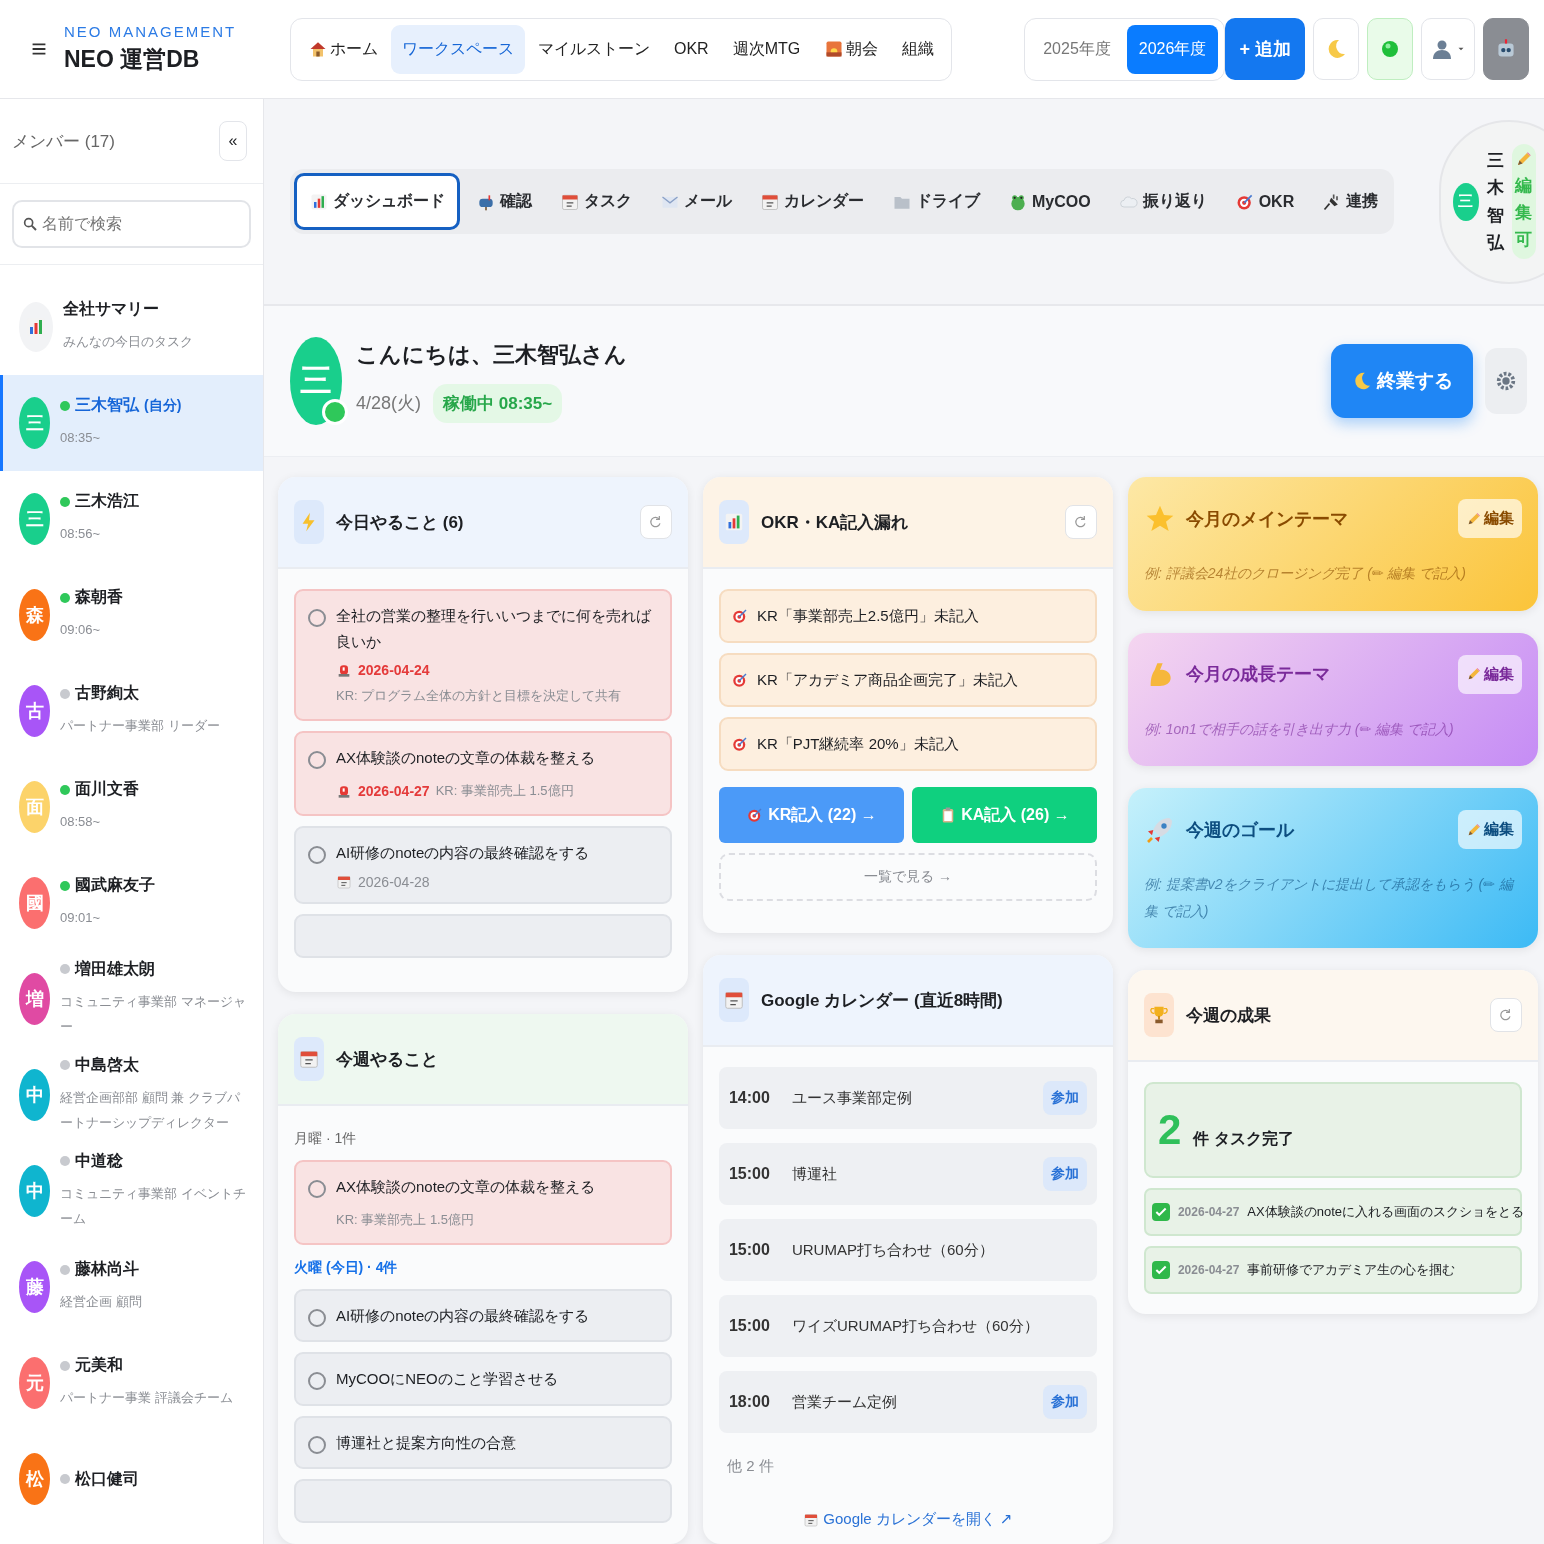  I want to click on task-card: AX体験談のnoteの文章の体裁を整える KR: 事業部売上 1.5億円, so click(483, 1202).